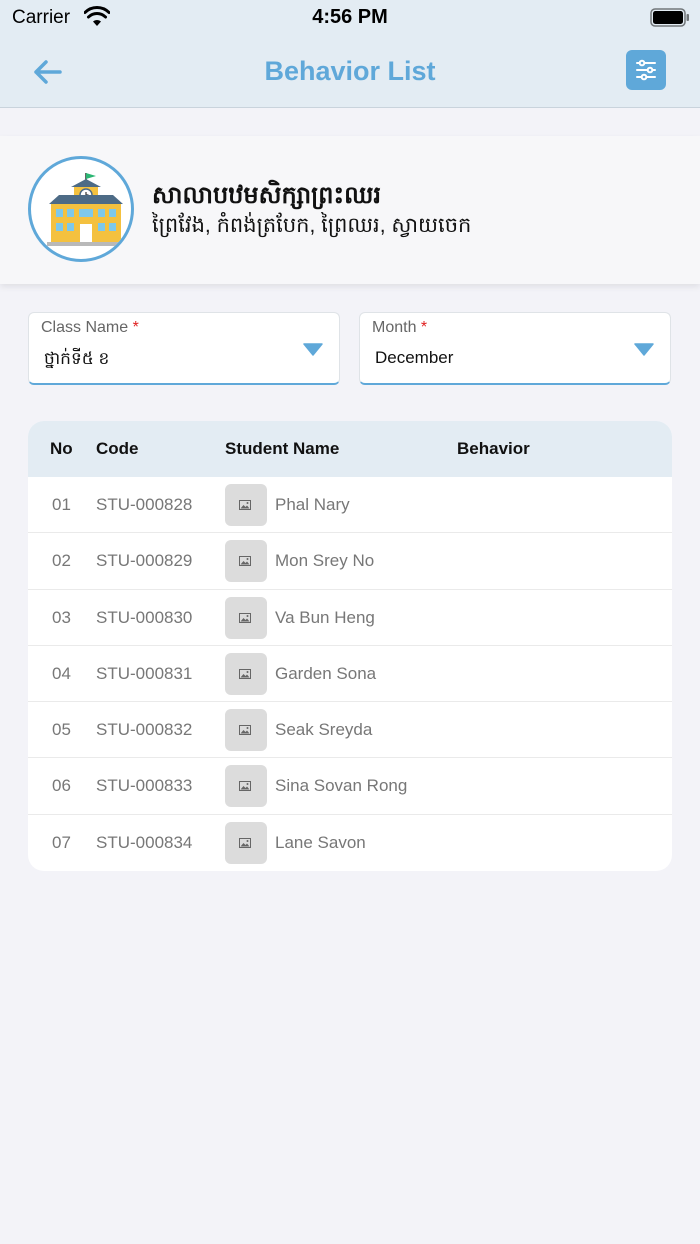 This screenshot has width=700, height=1244. What do you see at coordinates (515, 348) in the screenshot?
I see `month-dropdown: Month * December` at bounding box center [515, 348].